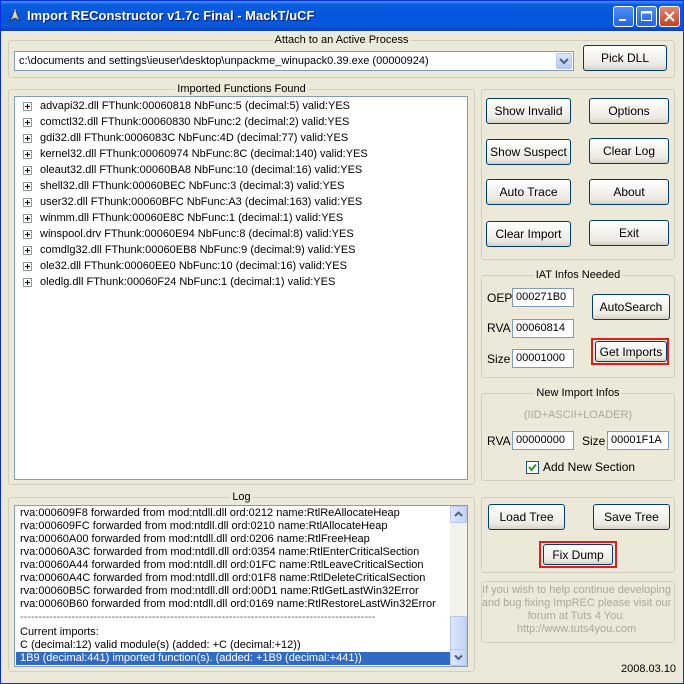 The height and width of the screenshot is (684, 684). I want to click on check-icon, so click(532, 467).